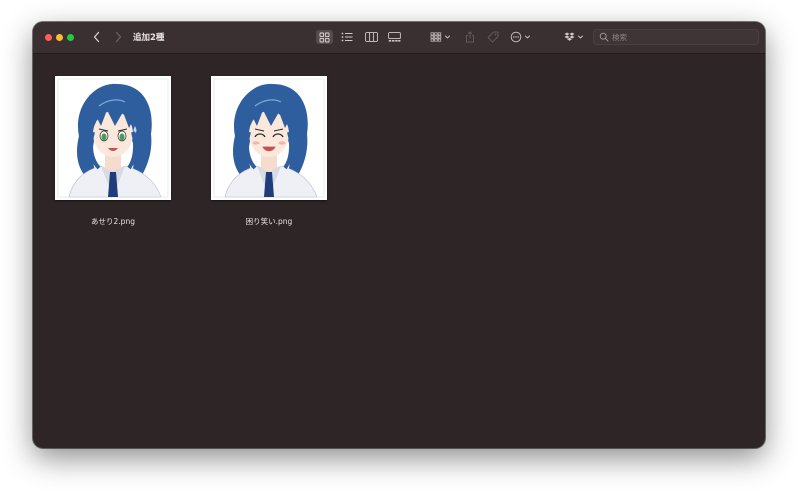  I want to click on group-grid-icon, so click(440, 37).